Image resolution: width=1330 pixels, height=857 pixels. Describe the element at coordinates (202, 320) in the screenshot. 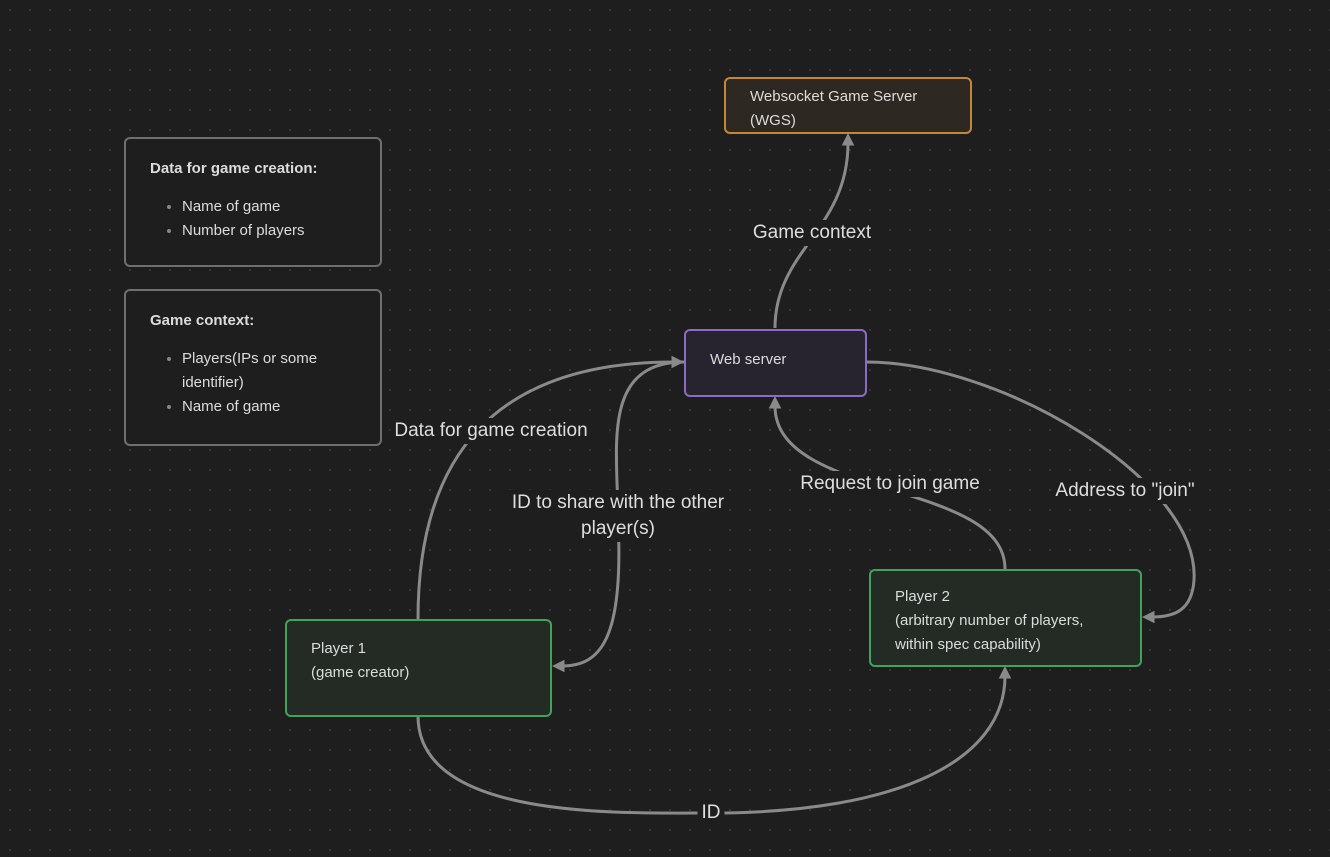

I see `note-title: Game context:` at that location.